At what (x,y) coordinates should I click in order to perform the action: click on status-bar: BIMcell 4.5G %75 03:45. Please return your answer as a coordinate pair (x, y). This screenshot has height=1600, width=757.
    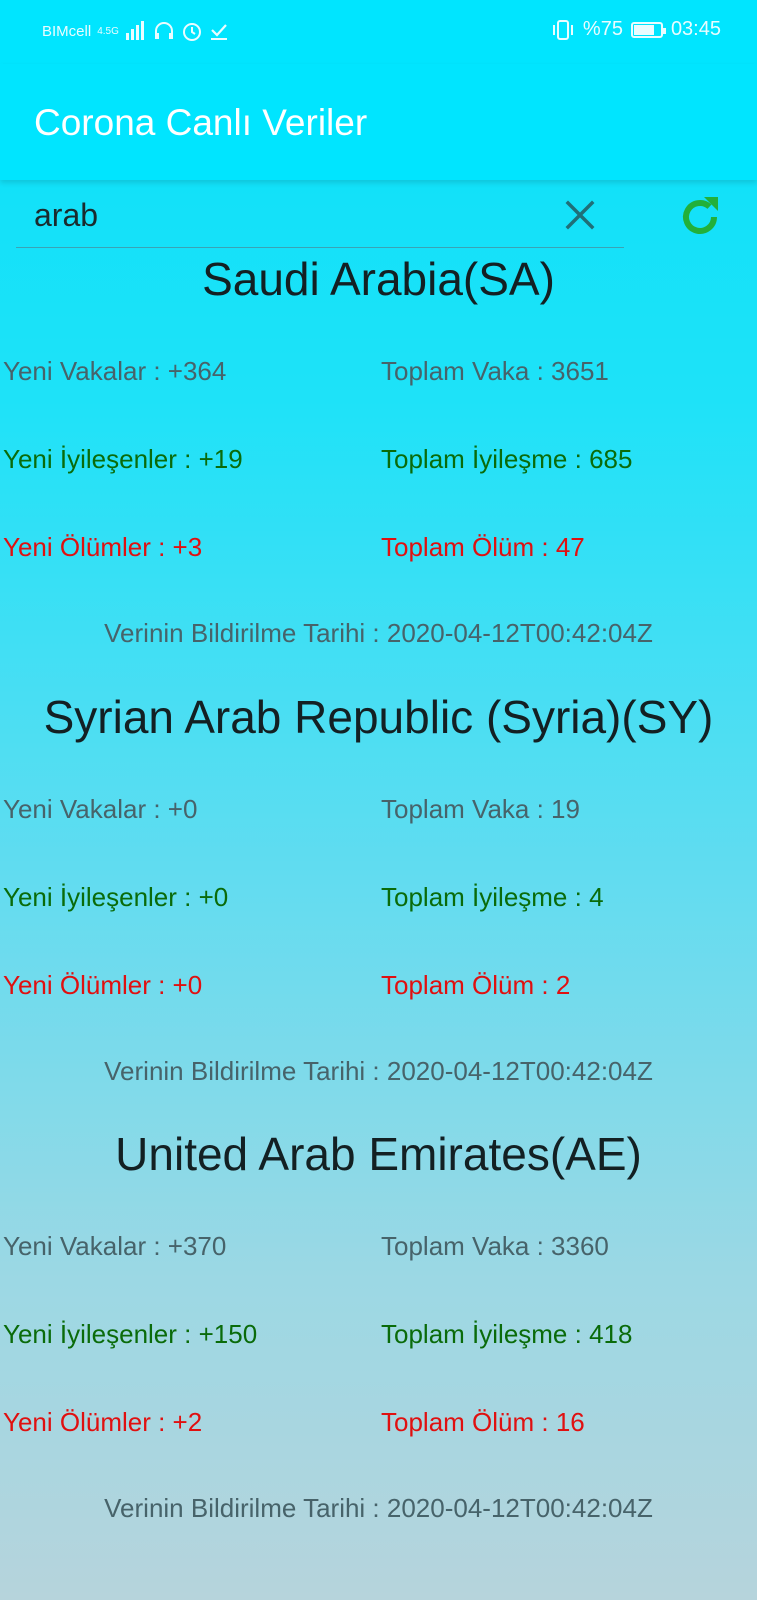
    Looking at the image, I should click on (378, 32).